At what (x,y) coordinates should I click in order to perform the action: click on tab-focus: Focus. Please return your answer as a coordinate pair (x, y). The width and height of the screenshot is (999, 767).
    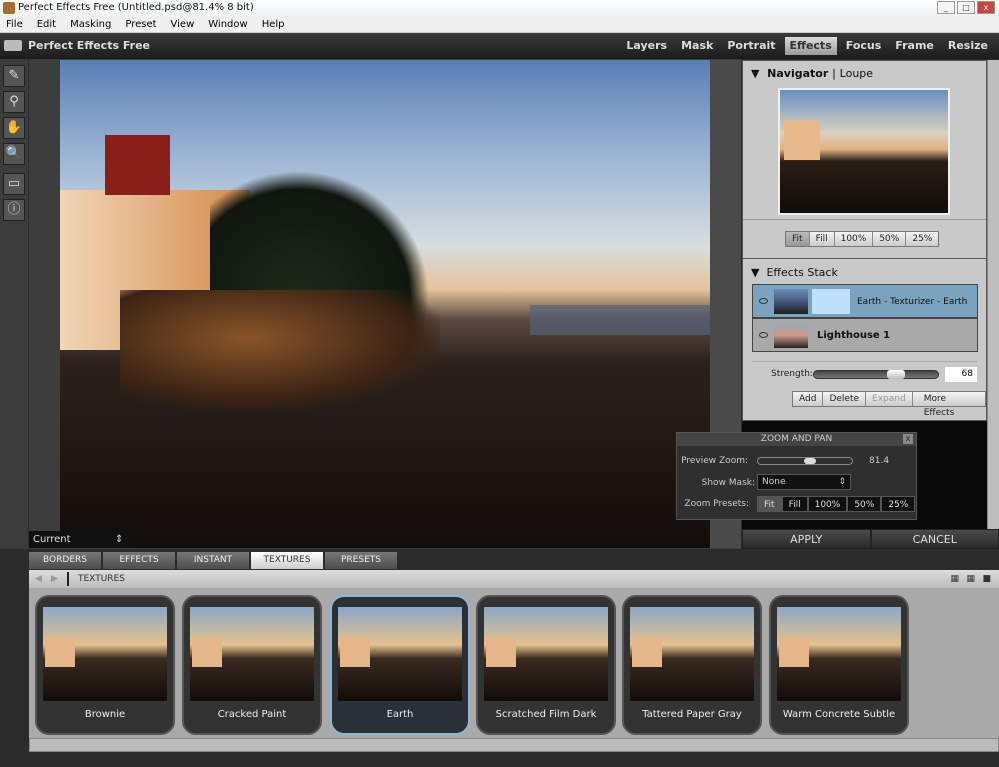
    Looking at the image, I should click on (864, 46).